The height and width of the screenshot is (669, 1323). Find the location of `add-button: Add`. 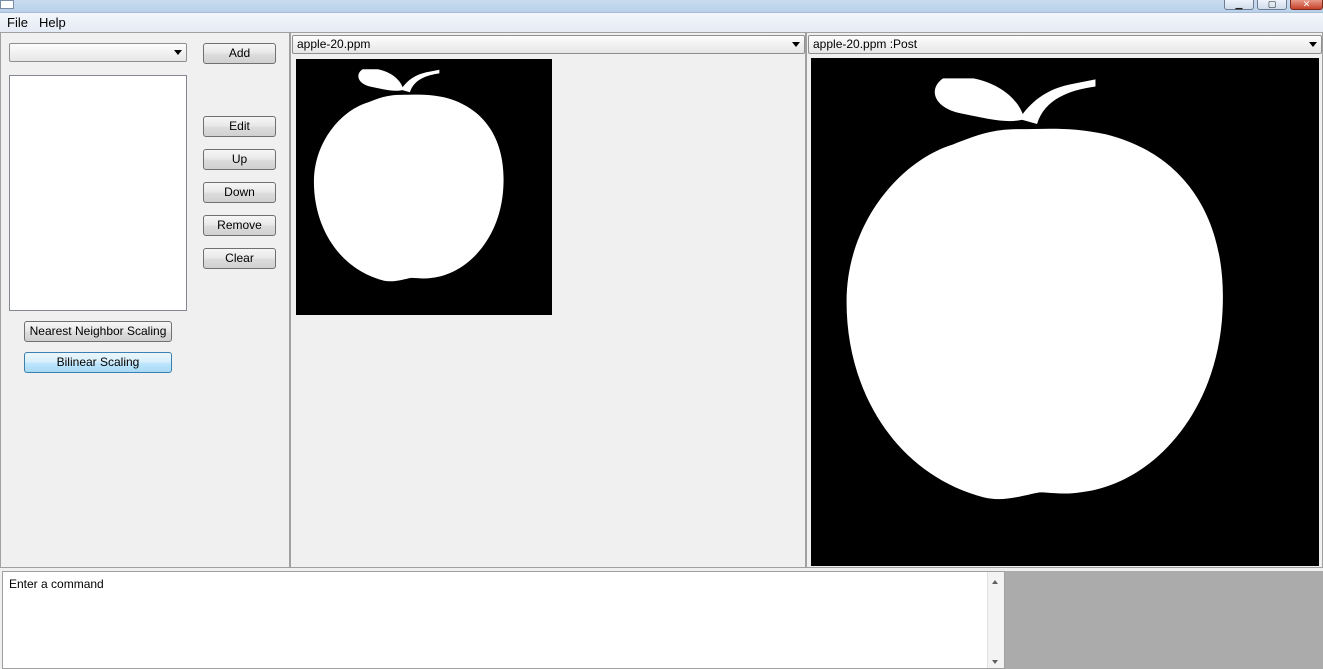

add-button: Add is located at coordinates (239, 53).